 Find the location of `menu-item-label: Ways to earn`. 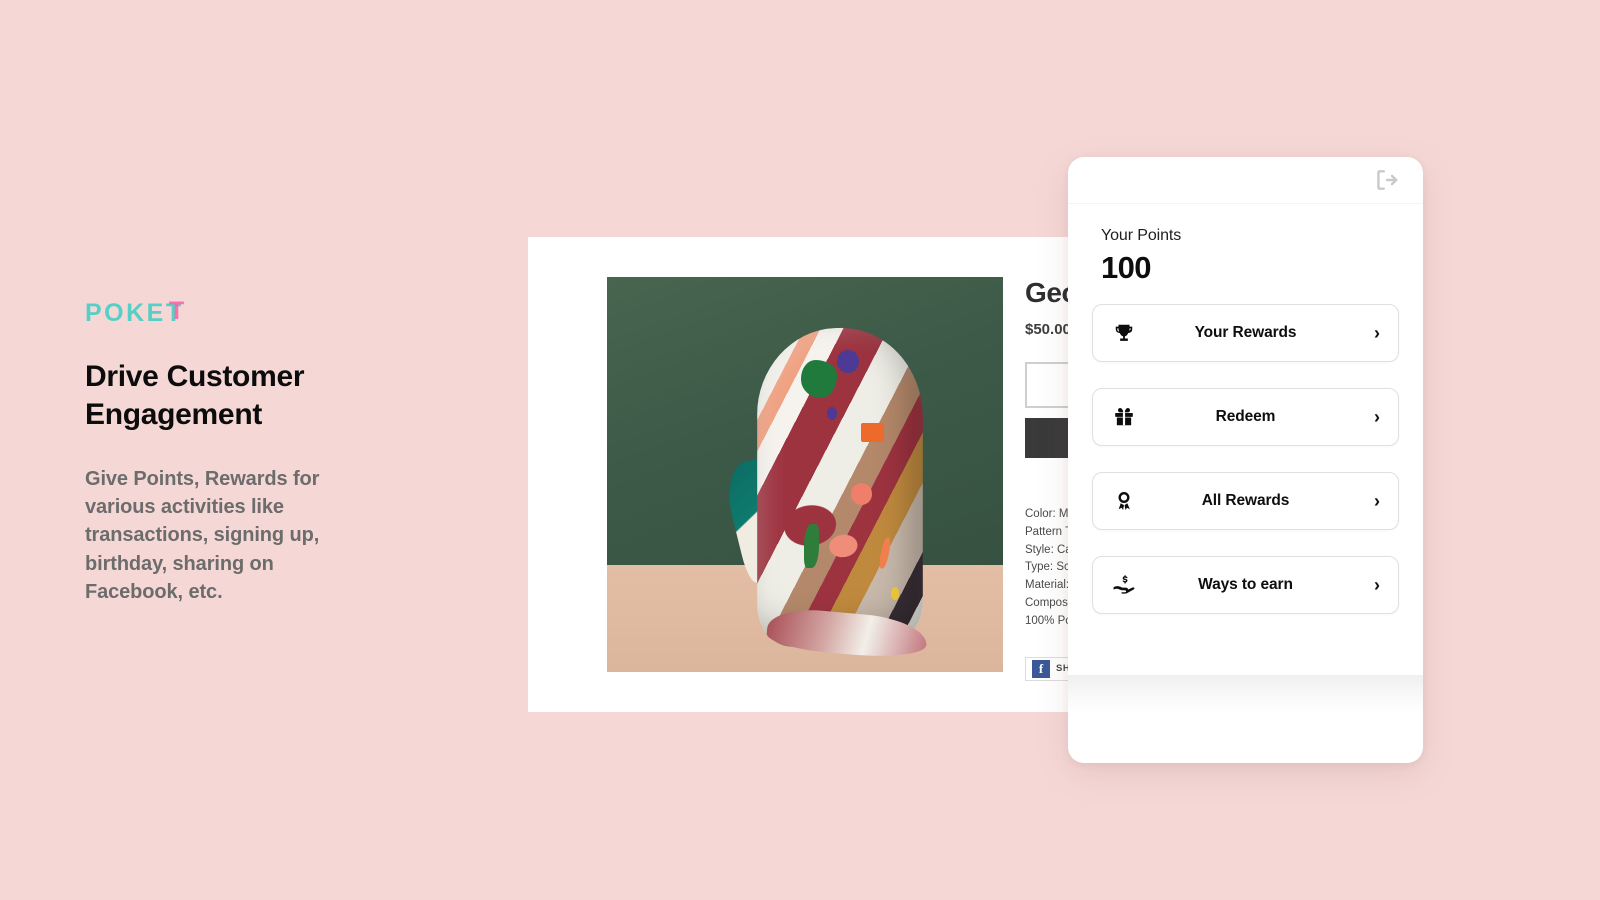

menu-item-label: Ways to earn is located at coordinates (1245, 584).